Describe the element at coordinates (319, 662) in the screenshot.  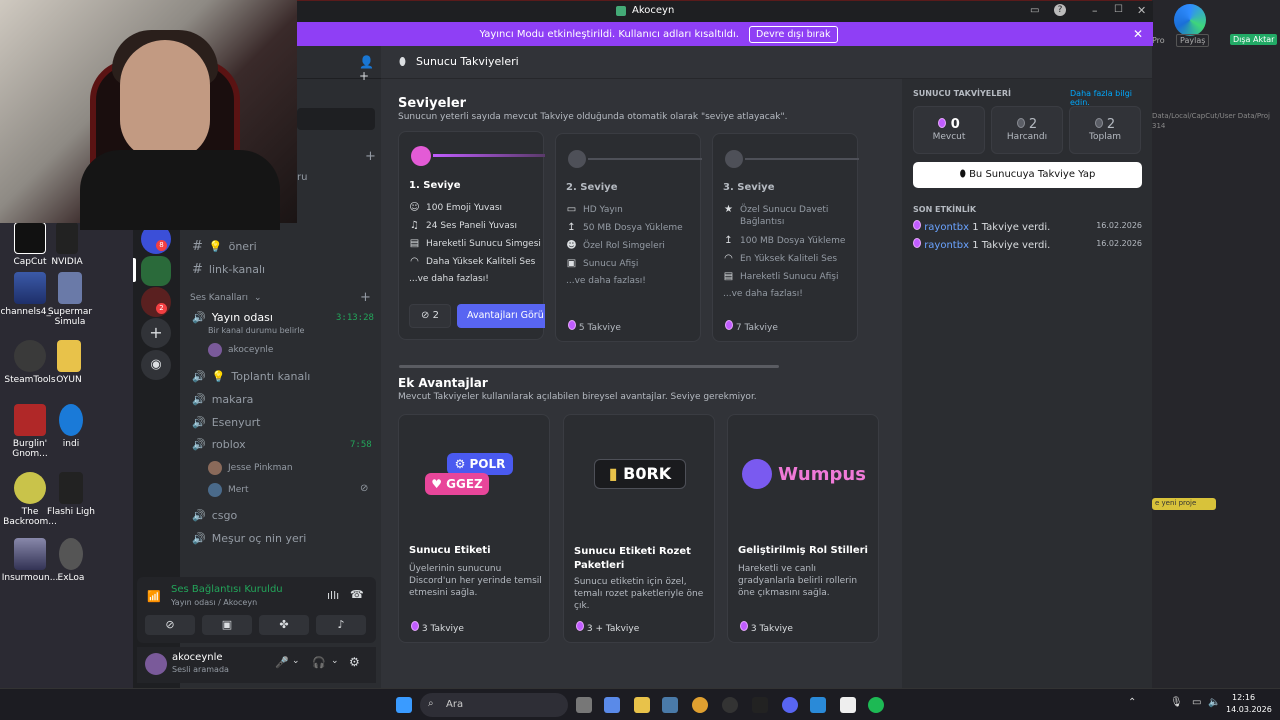
I see `headphones-icon: 🎧` at that location.